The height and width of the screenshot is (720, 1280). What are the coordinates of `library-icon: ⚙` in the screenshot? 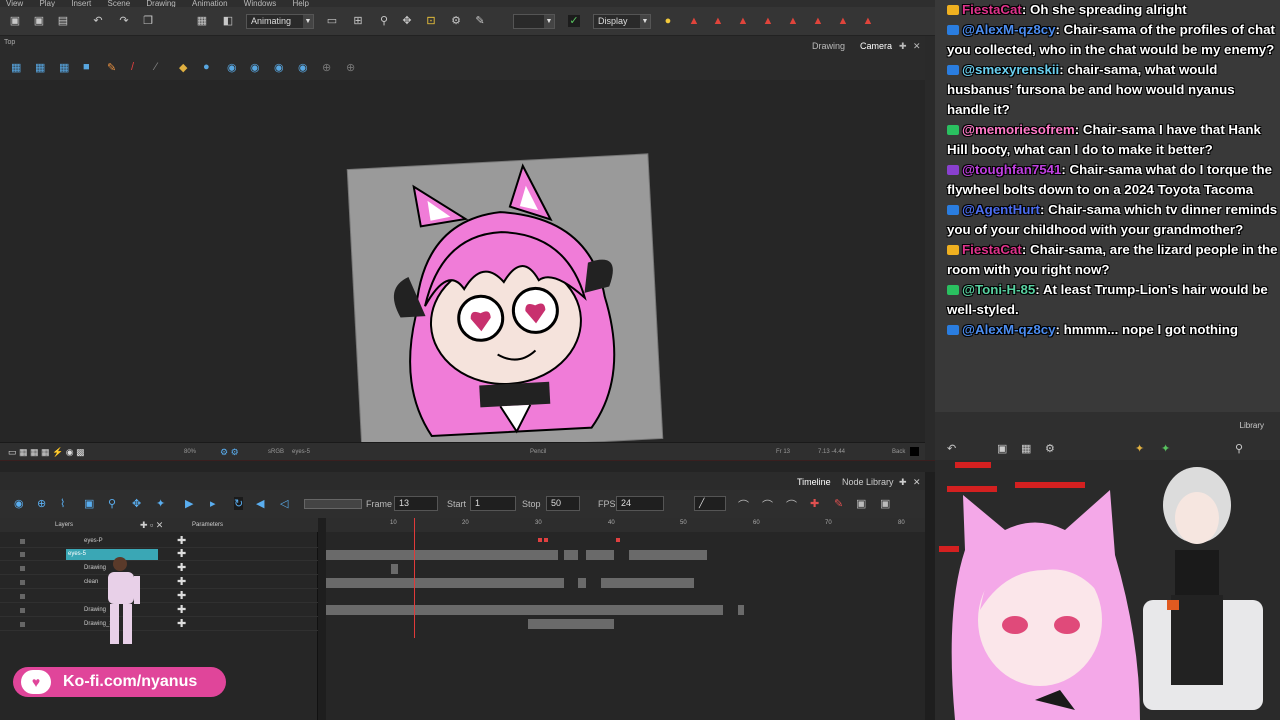 It's located at (1050, 448).